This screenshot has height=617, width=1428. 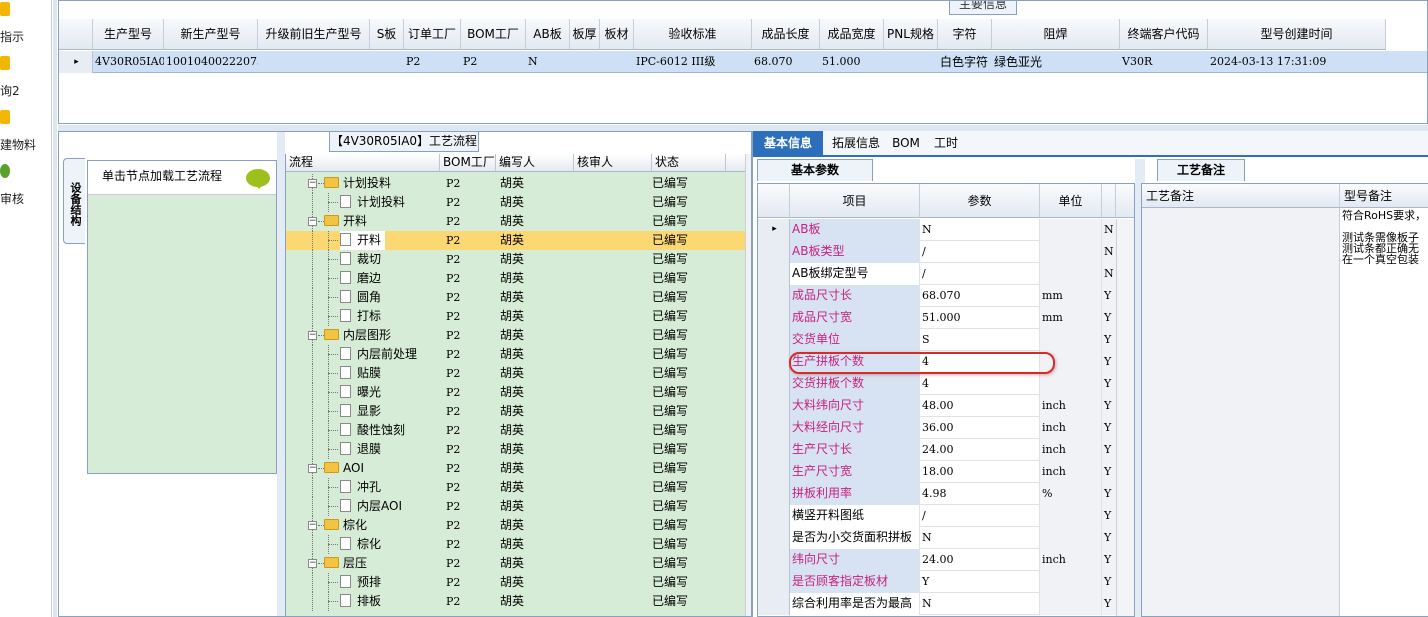 What do you see at coordinates (856, 143) in the screenshot?
I see `tab-1: 拓展信息` at bounding box center [856, 143].